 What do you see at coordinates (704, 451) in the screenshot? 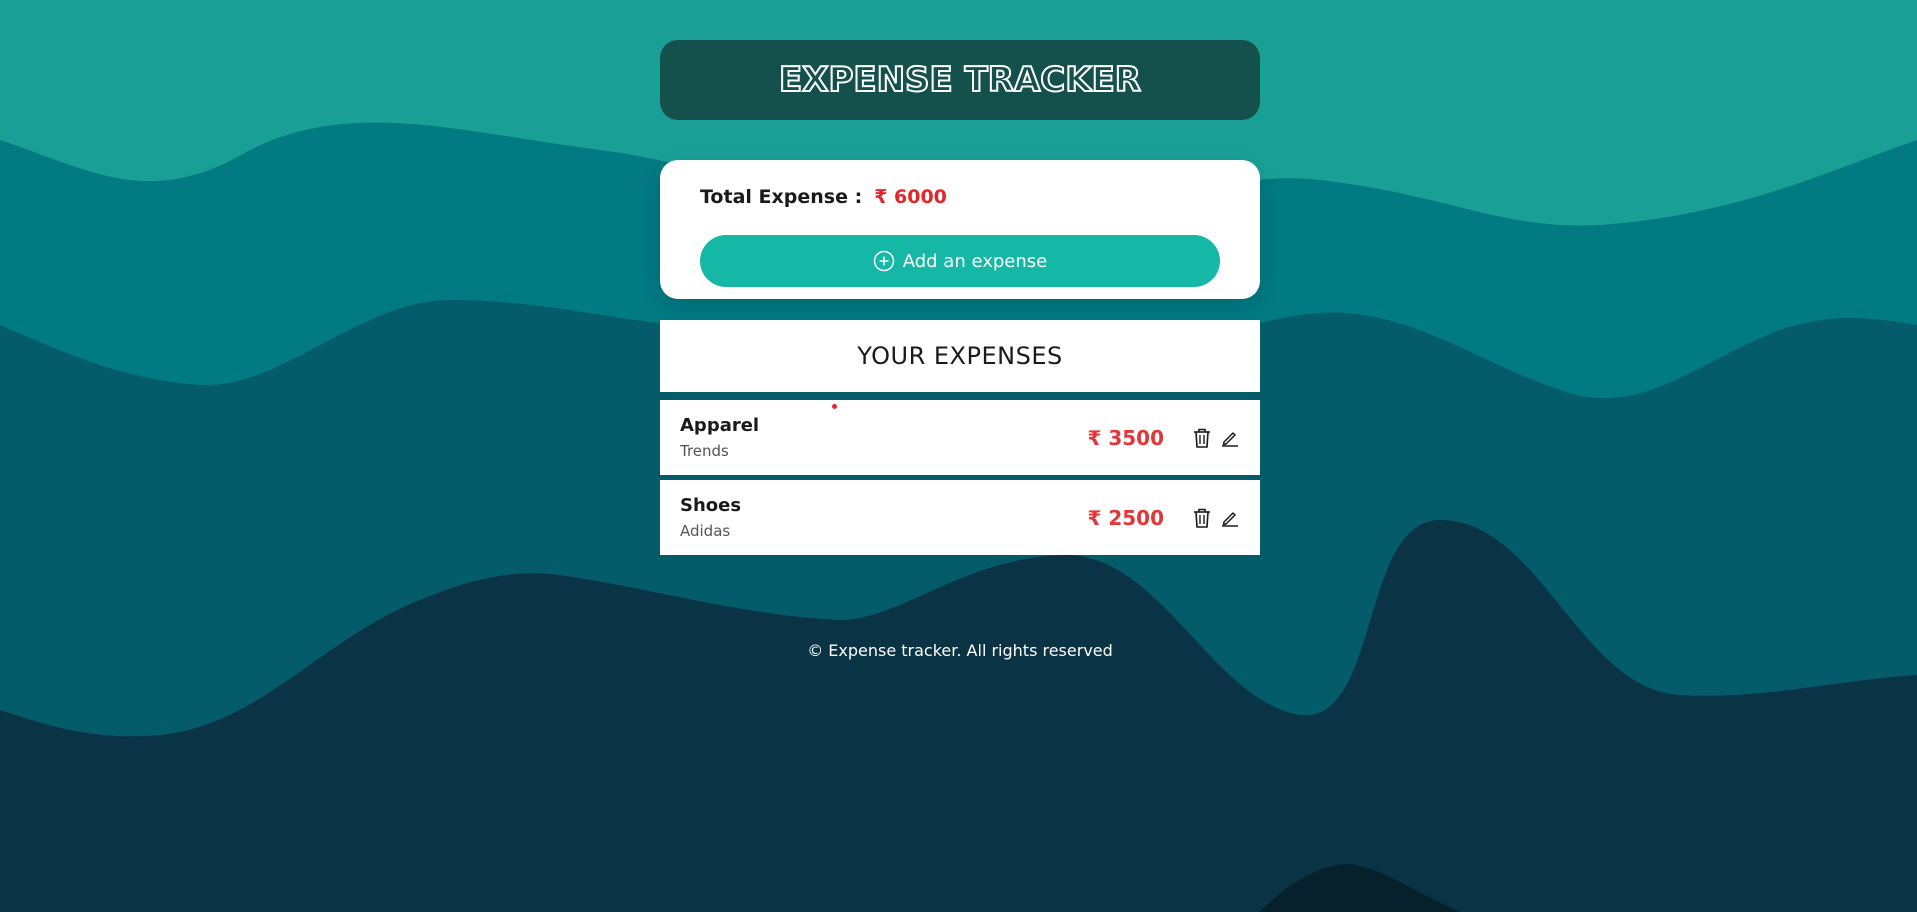
I see `expense-vendor: Trends` at bounding box center [704, 451].